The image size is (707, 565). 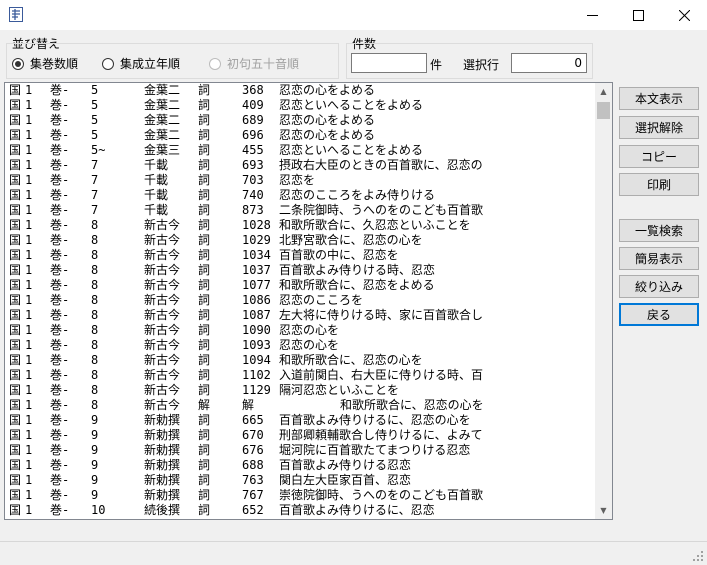 I want to click on list-row: 国 1 巻- 9 新勅撰 詞 763 関白左大臣家百首、忍恋, so click(x=300, y=480).